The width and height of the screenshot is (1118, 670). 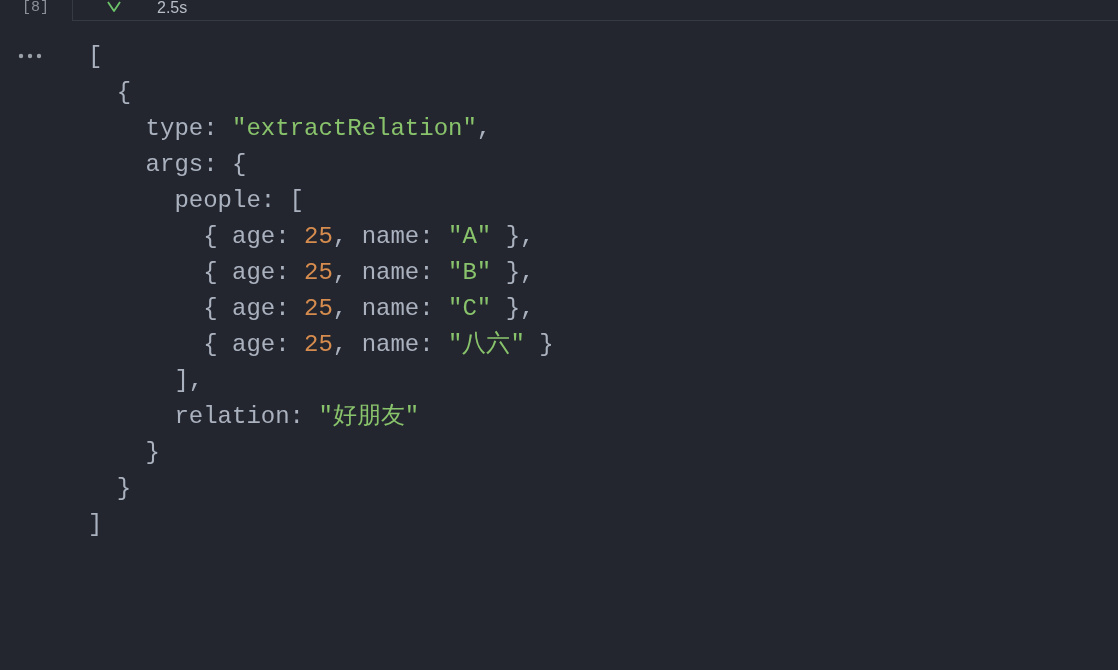 What do you see at coordinates (30, 56) in the screenshot?
I see `more-icon` at bounding box center [30, 56].